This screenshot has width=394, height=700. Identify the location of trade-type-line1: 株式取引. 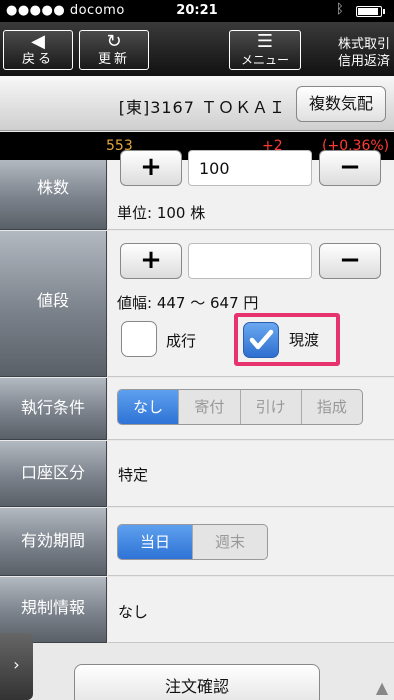
(363, 44).